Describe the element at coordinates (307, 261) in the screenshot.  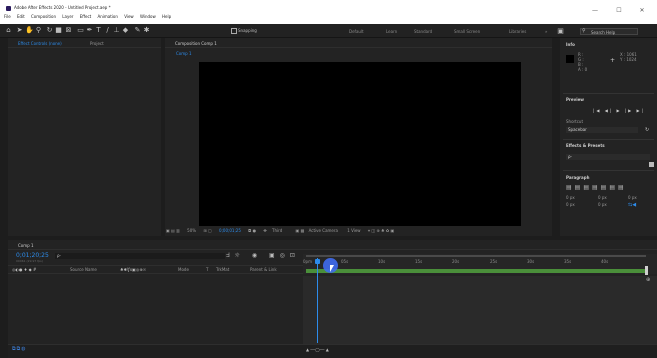
I see `ruler-tick: 0pm` at that location.